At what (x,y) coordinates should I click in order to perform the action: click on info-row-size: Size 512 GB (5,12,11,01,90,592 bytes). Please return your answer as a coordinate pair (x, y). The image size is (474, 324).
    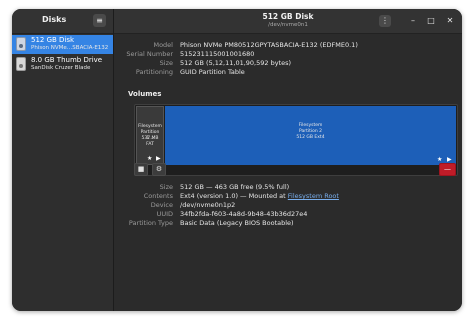
    Looking at the image, I should click on (288, 63).